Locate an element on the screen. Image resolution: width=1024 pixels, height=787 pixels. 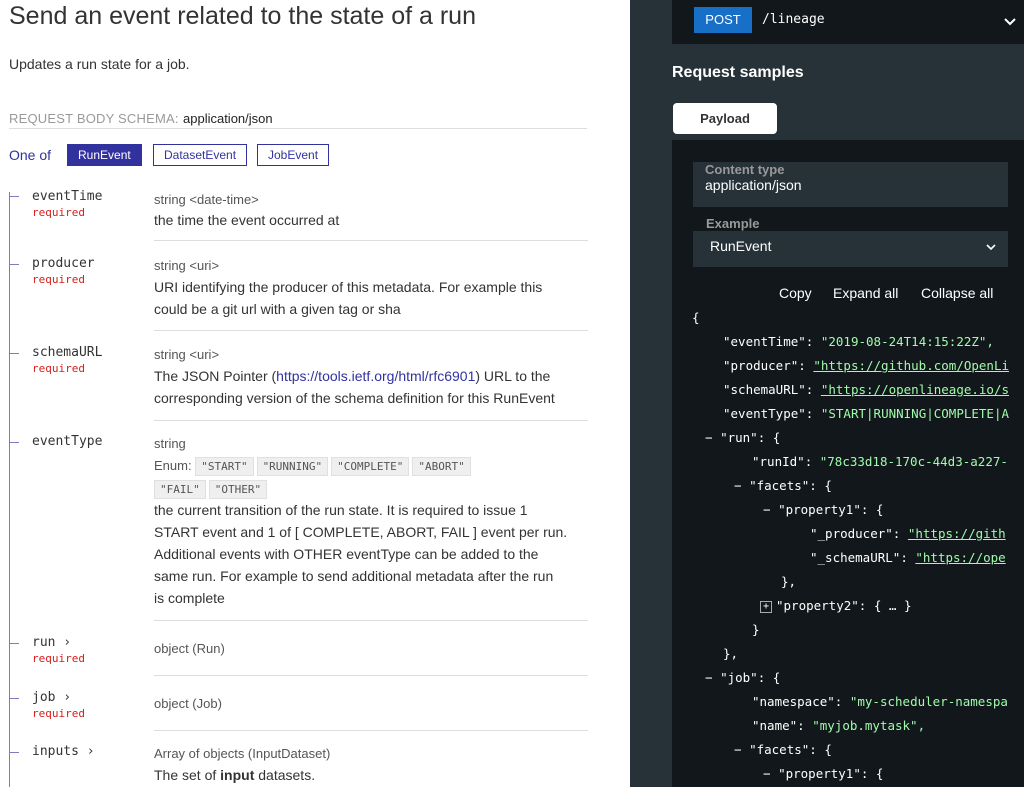
property-run: run › required object (Run) is located at coordinates (294, 654).